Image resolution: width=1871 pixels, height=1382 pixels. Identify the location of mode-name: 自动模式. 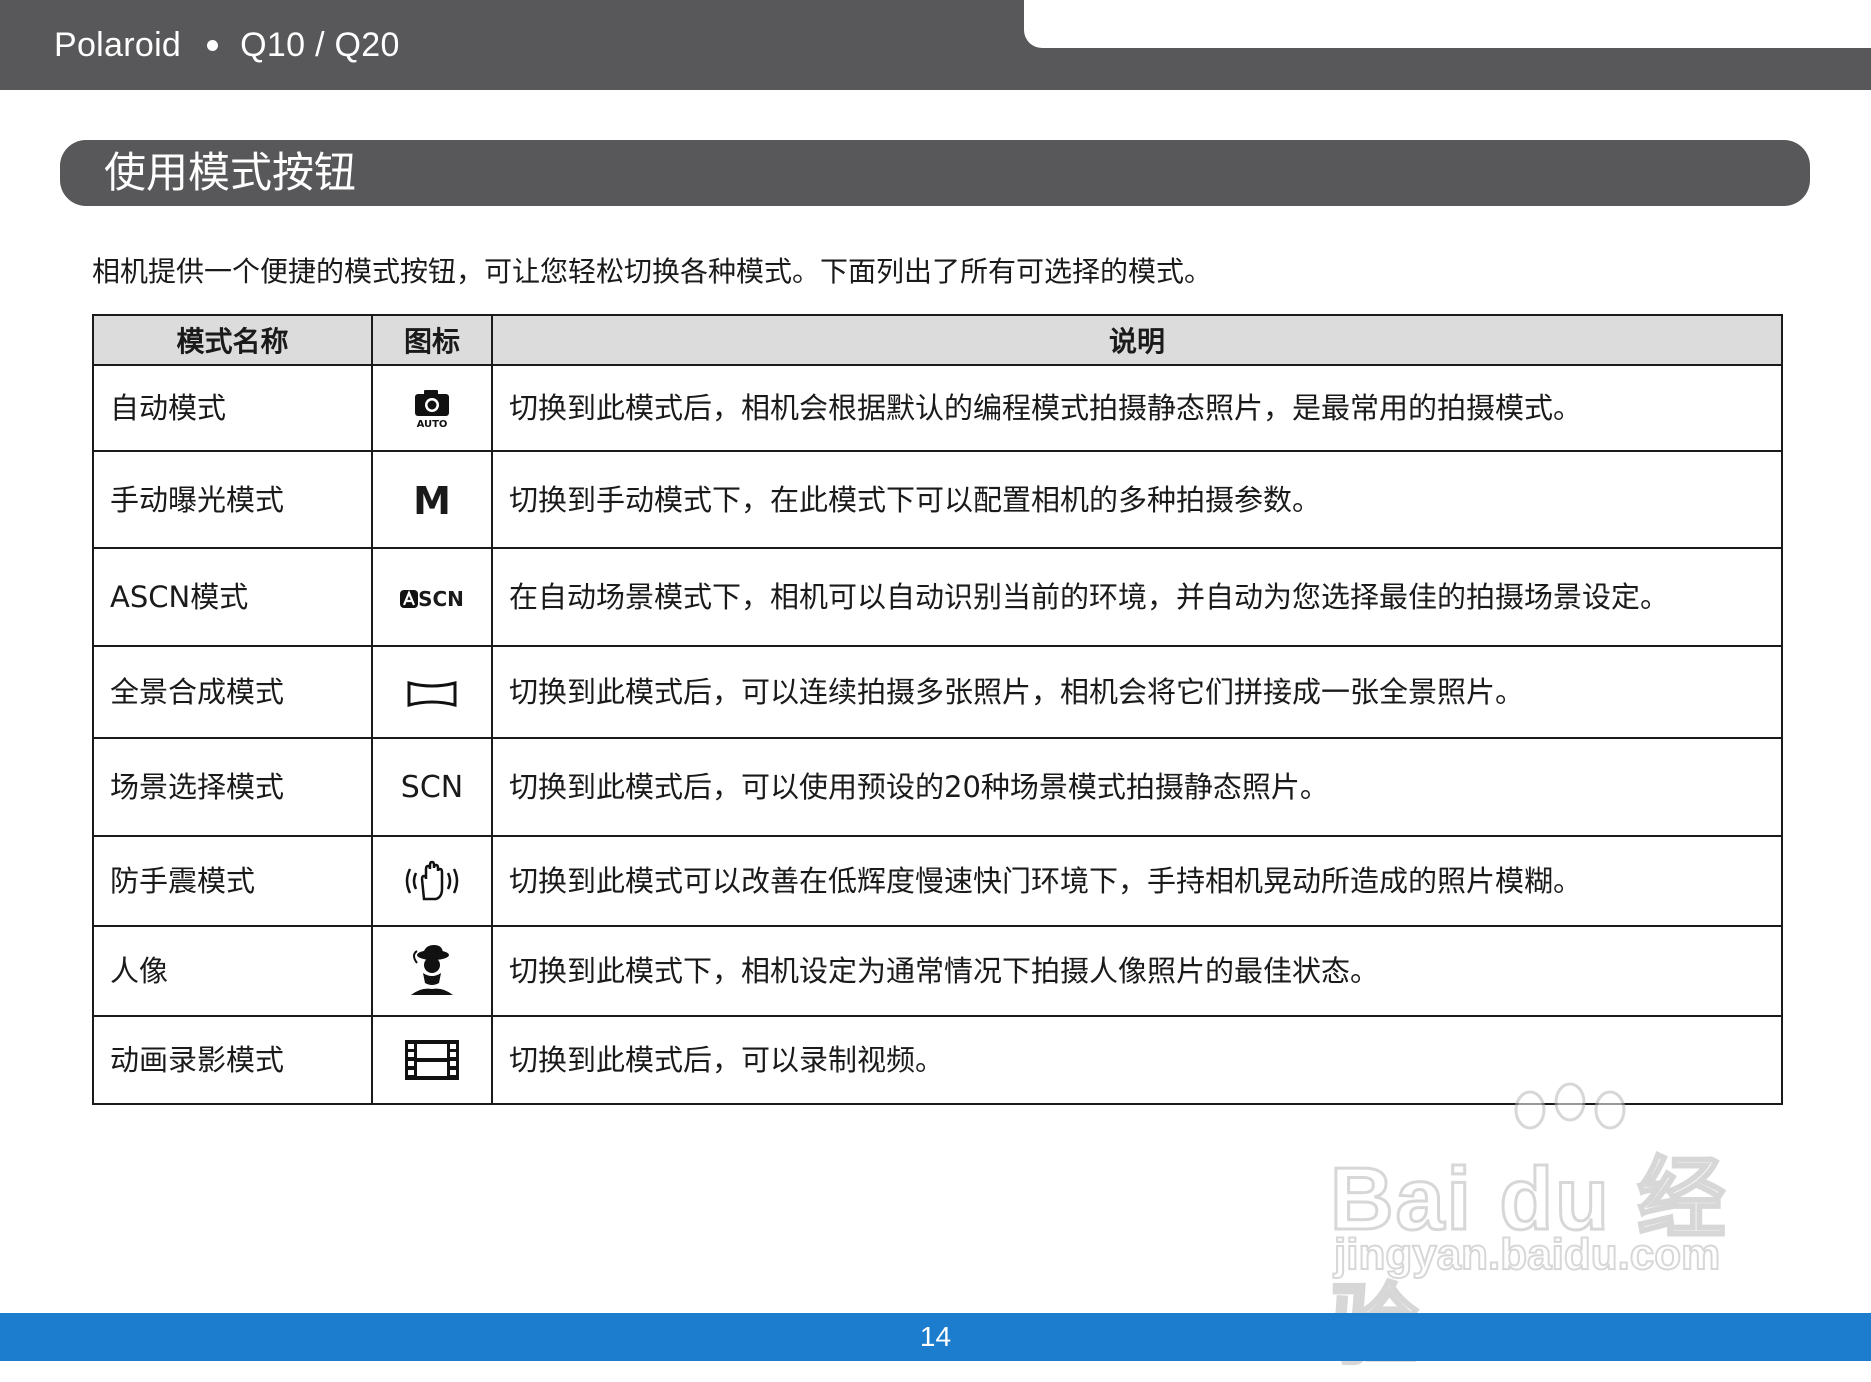
(232, 408).